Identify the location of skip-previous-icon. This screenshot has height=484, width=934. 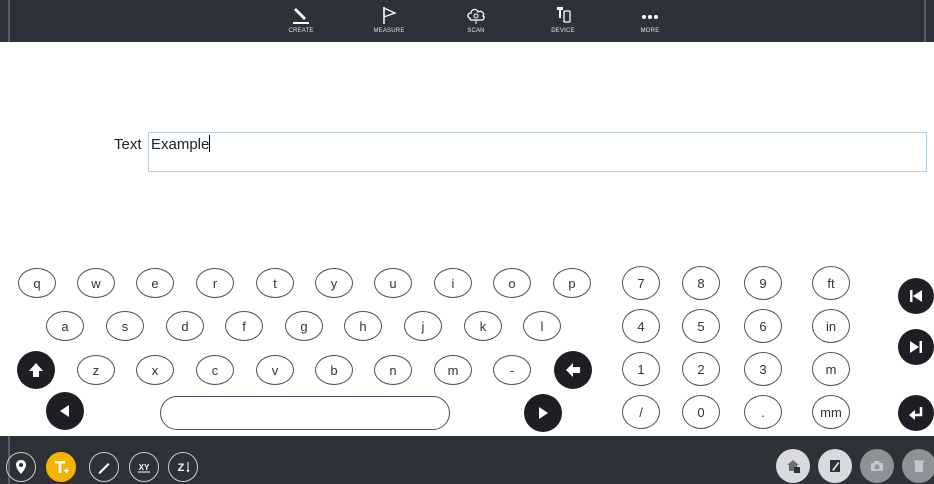
(916, 296).